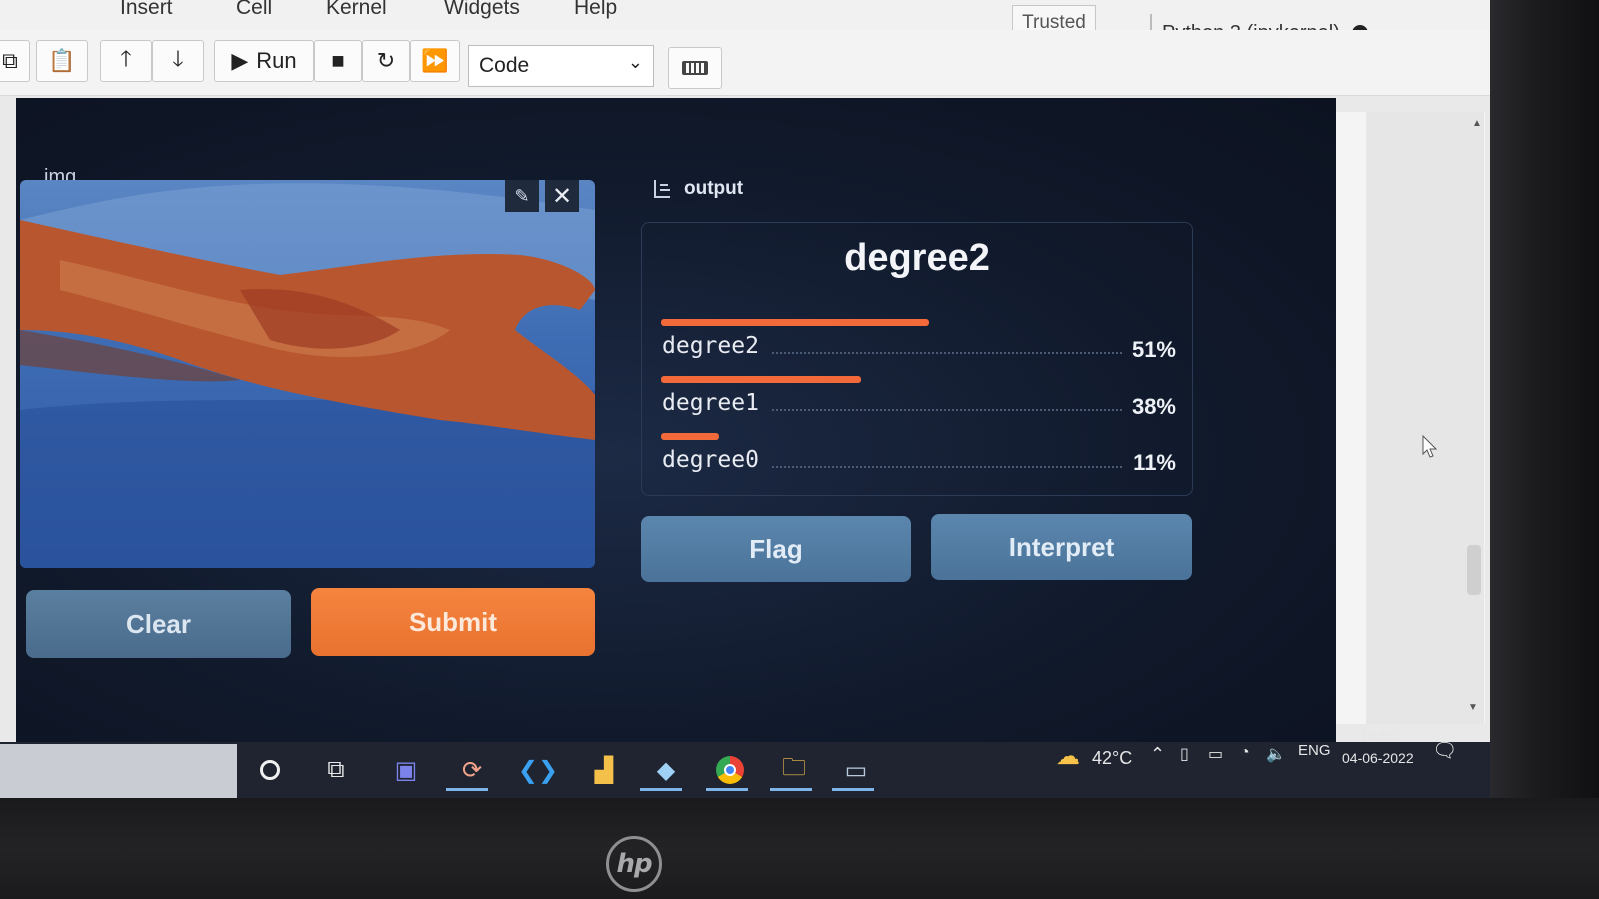 The width and height of the screenshot is (1599, 899). I want to click on vscode-icon: ❮❯, so click(538, 770).